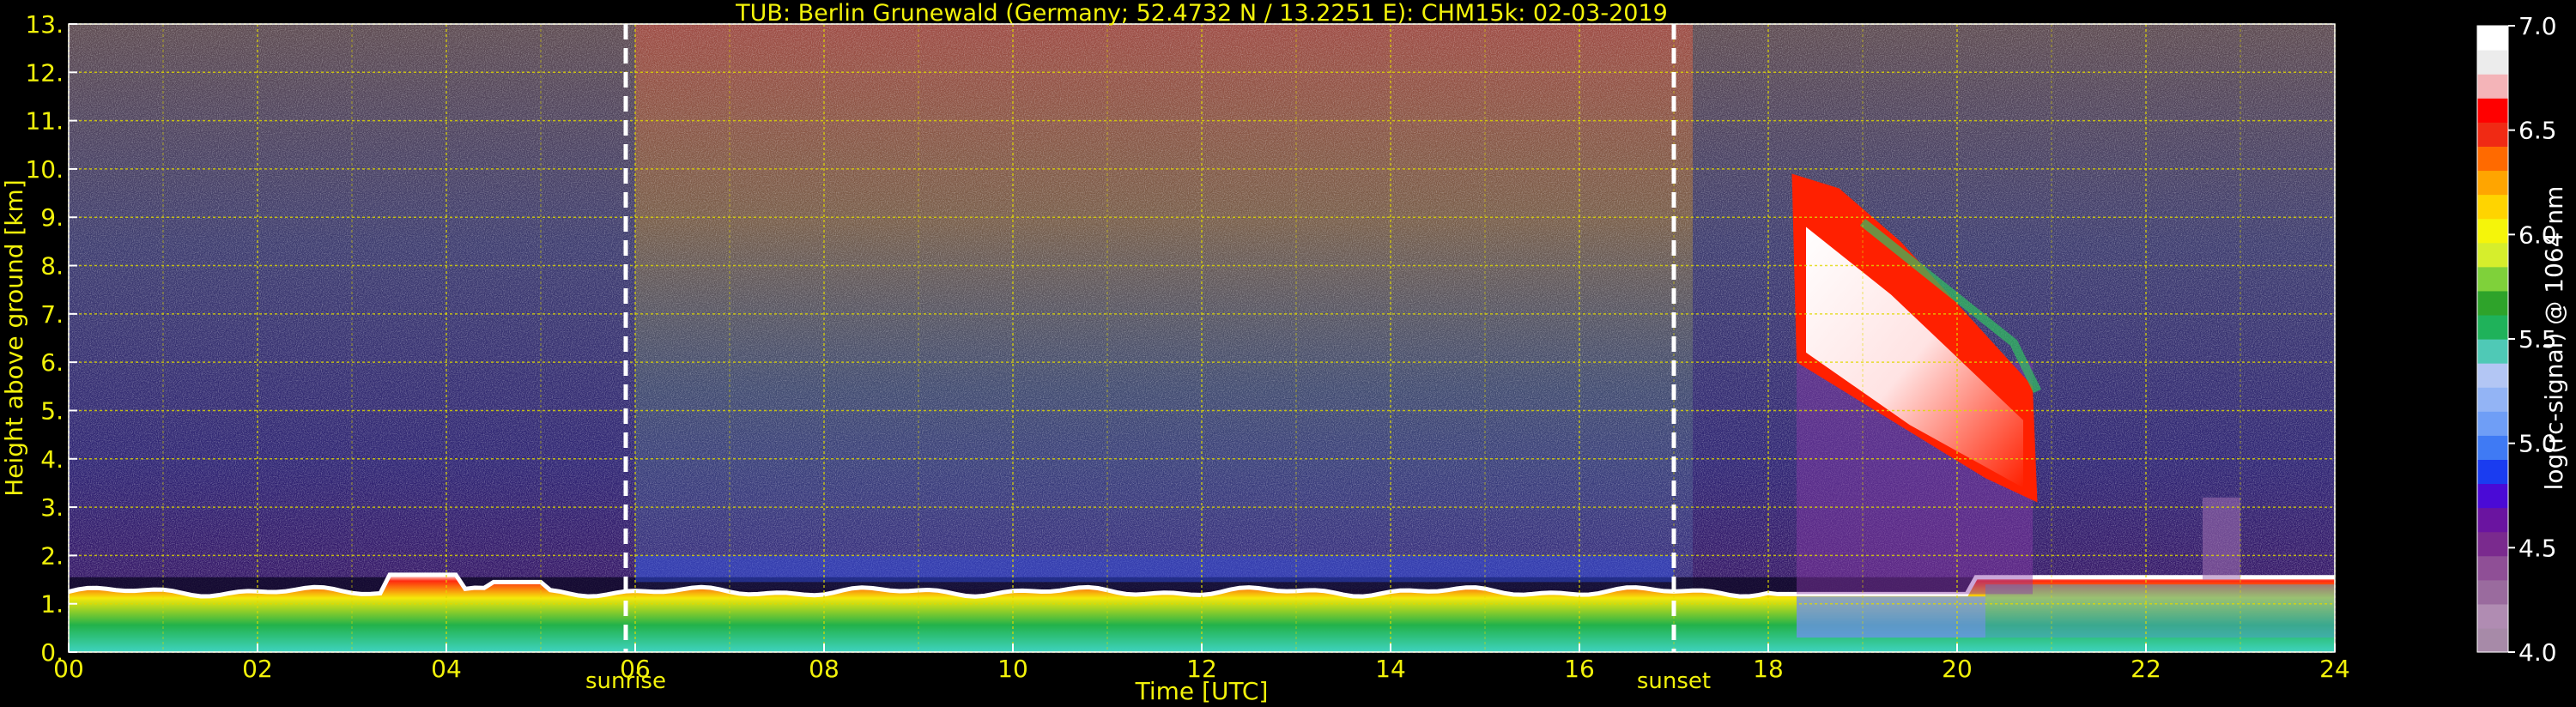 This screenshot has height=707, width=2576. Describe the element at coordinates (52, 653) in the screenshot. I see `y-tick-label: 0.` at that location.